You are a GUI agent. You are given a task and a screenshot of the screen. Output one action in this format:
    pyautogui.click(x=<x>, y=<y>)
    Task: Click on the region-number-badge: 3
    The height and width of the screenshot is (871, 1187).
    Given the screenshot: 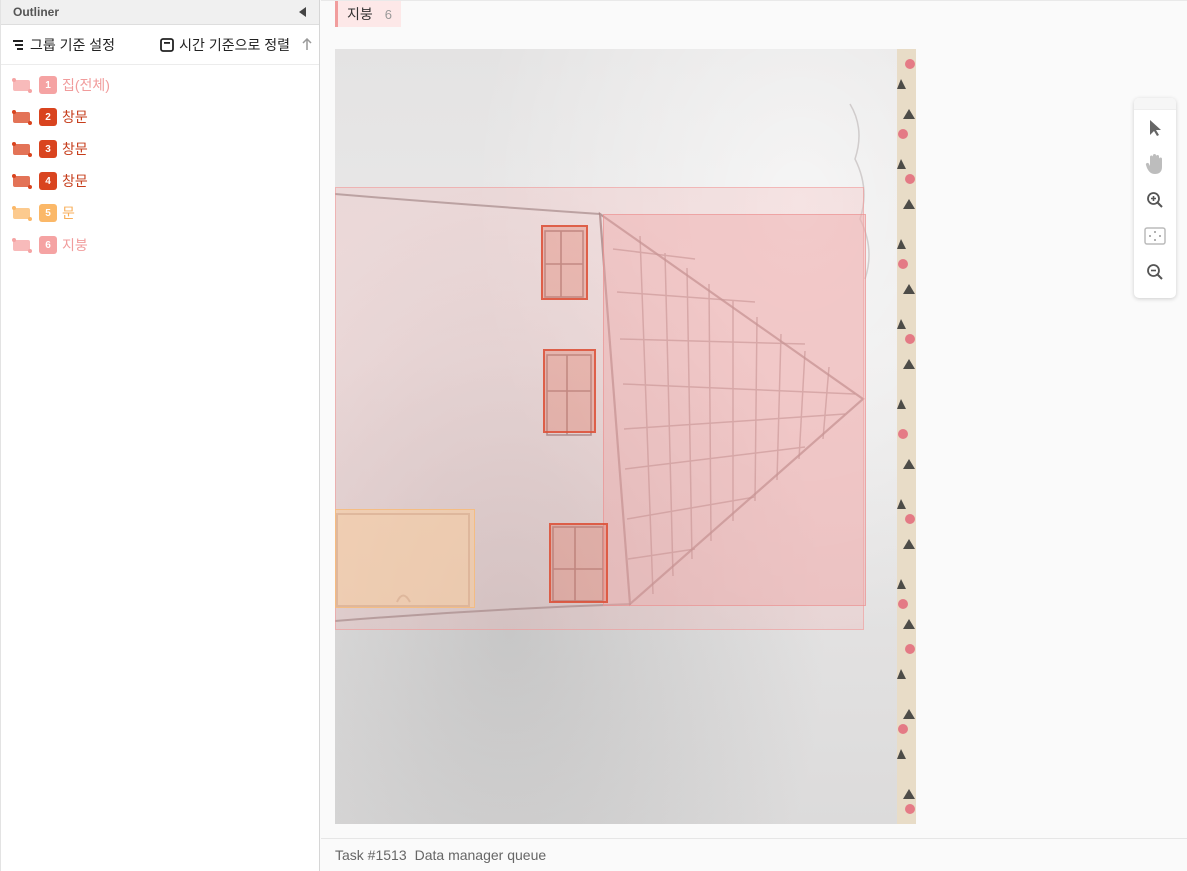 What is the action you would take?
    pyautogui.click(x=48, y=149)
    